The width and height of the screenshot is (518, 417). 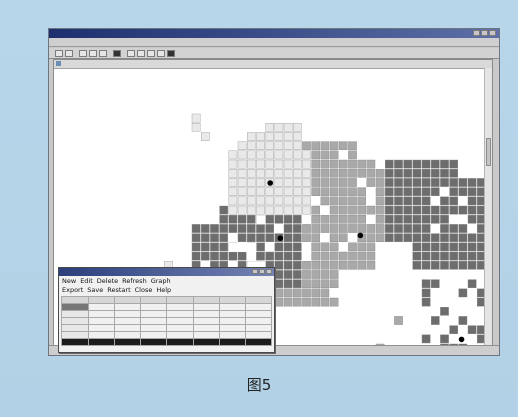 What do you see at coordinates (161, 53) in the screenshot?
I see `measure-icon` at bounding box center [161, 53].